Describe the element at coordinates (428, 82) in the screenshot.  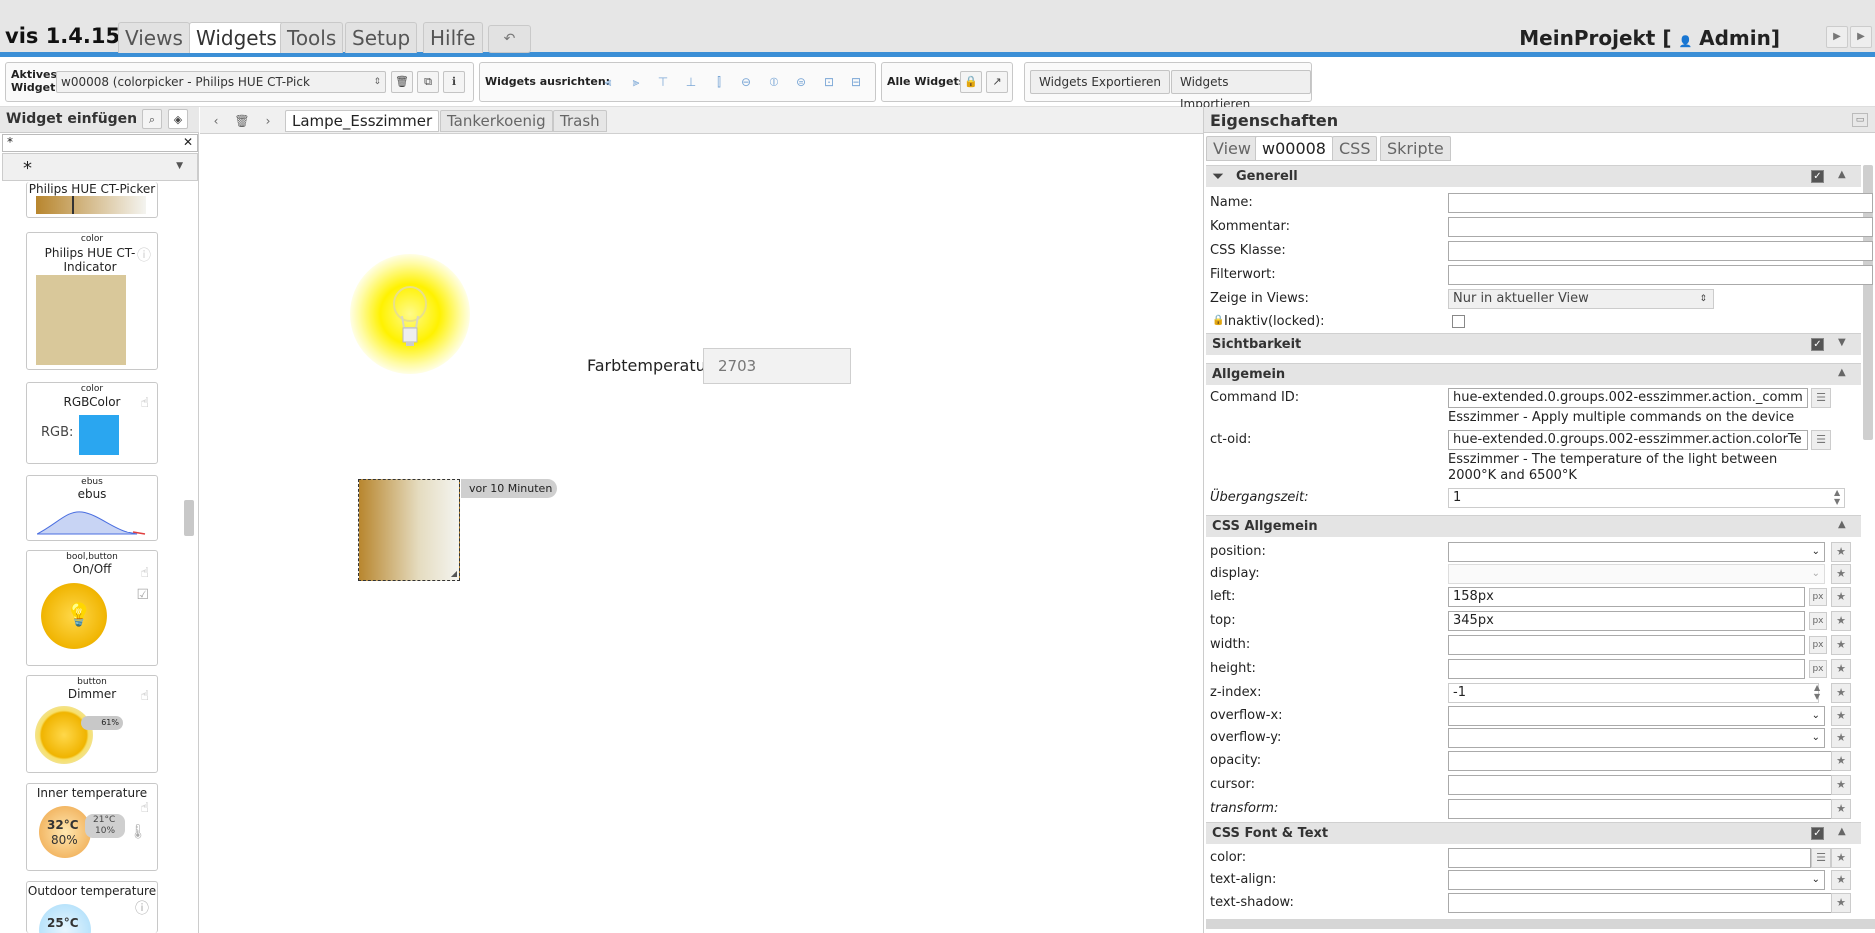
I see `copy-widget-icon: ⧉` at that location.